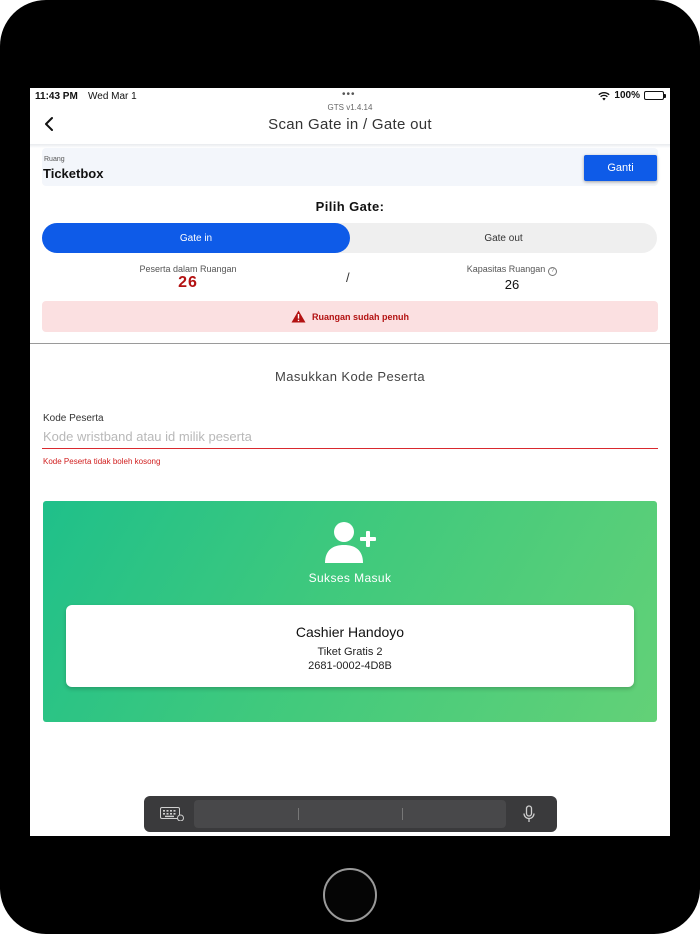 The width and height of the screenshot is (700, 934). Describe the element at coordinates (73, 418) in the screenshot. I see `participant-code-label: Kode Peserta` at that location.